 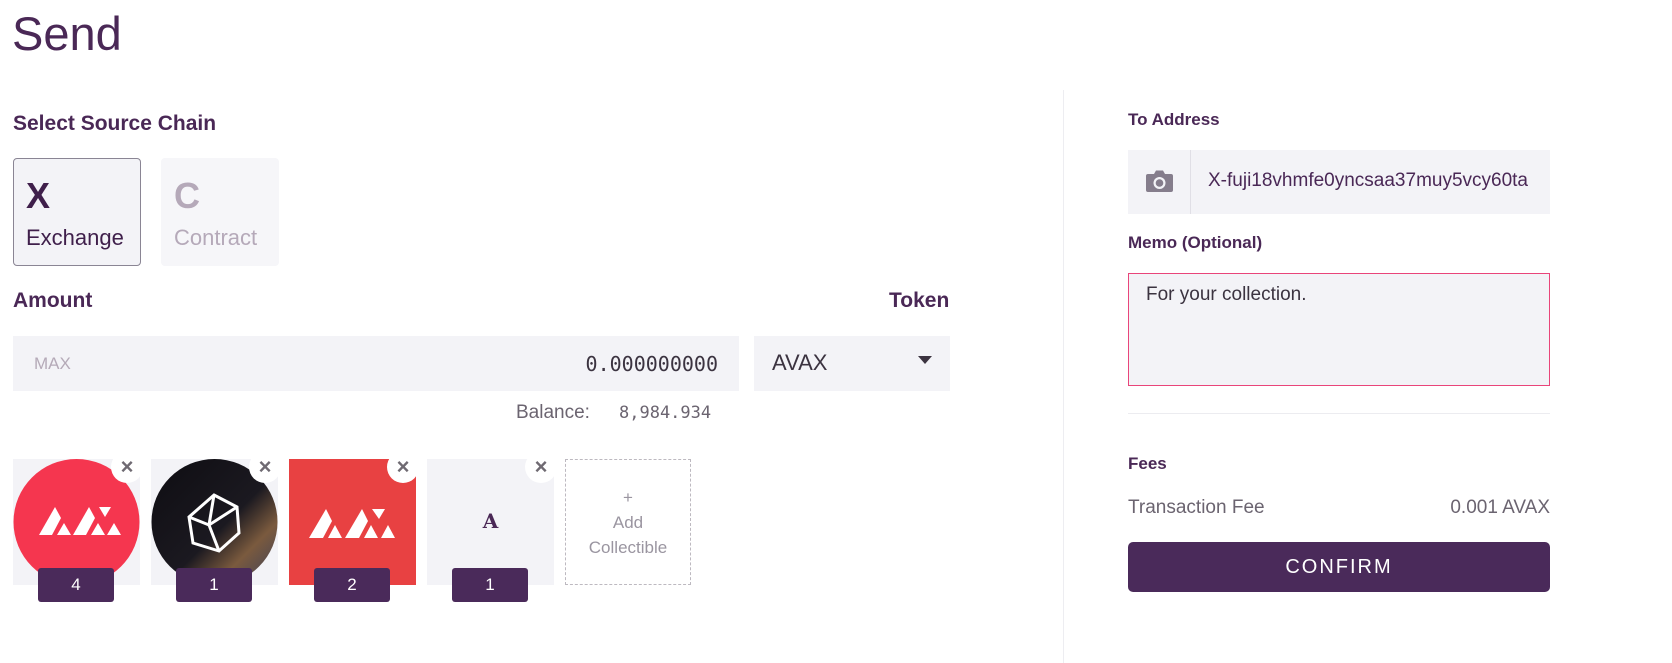 What do you see at coordinates (77, 212) in the screenshot?
I see `chain-option-exchange: X Exchange` at bounding box center [77, 212].